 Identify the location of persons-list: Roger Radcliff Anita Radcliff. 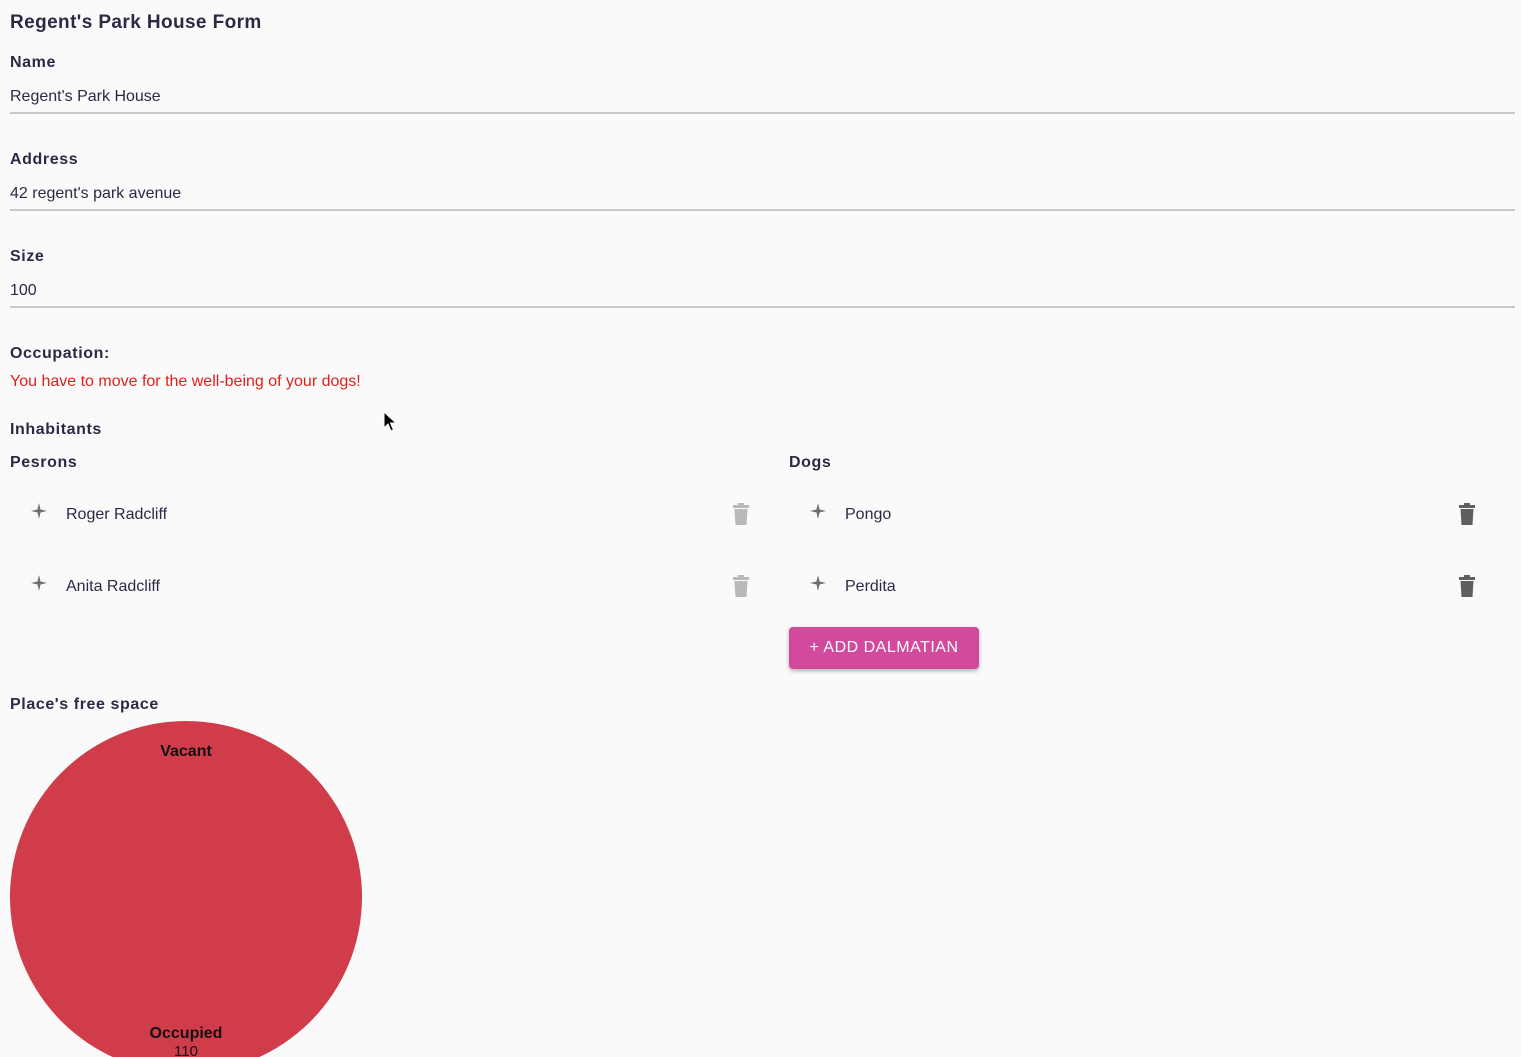
(385, 549).